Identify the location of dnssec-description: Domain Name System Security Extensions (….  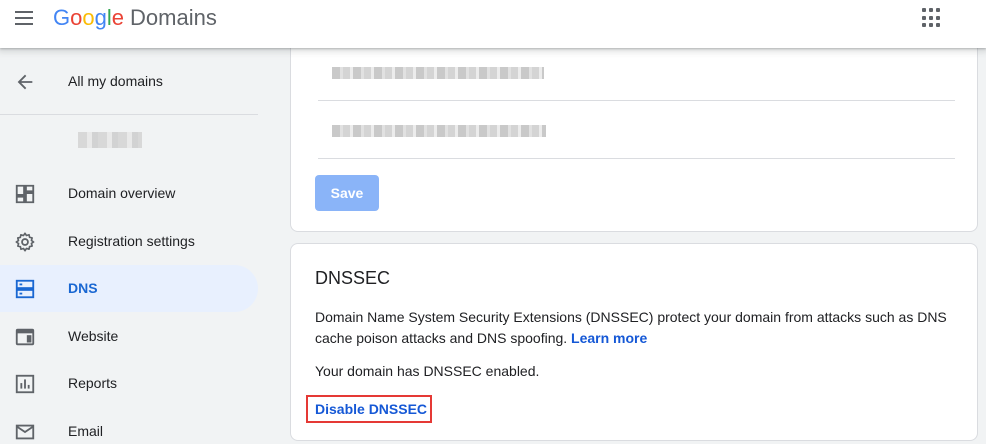
(631, 327).